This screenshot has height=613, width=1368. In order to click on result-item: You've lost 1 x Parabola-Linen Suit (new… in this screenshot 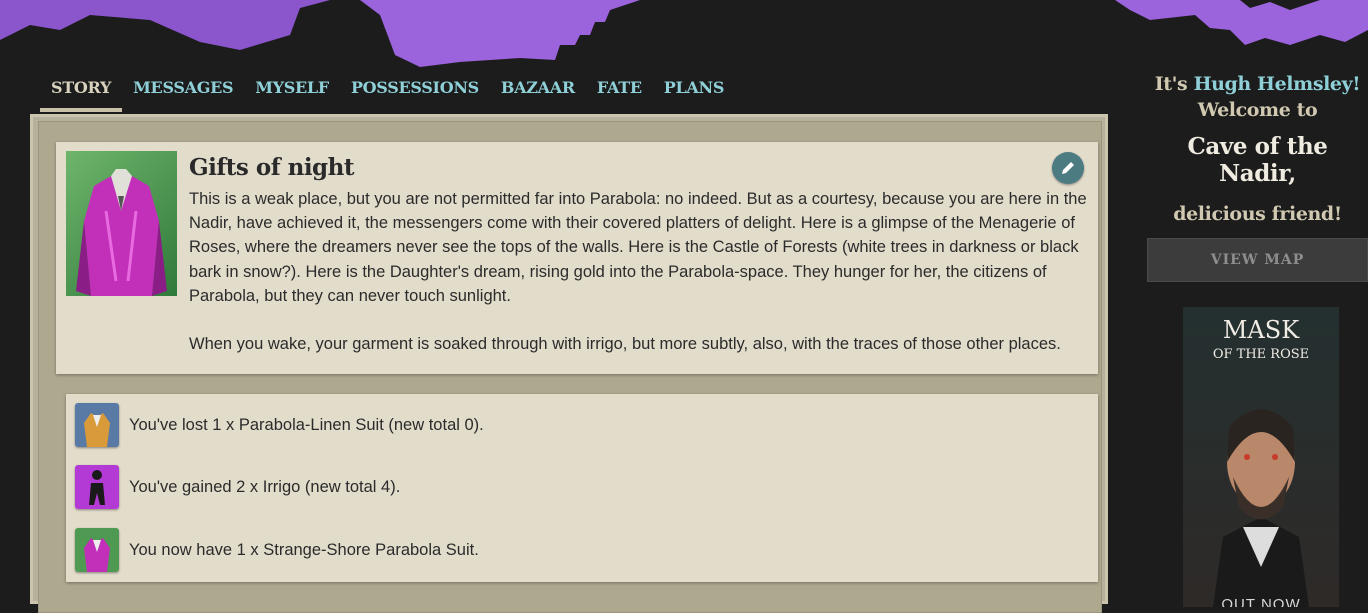, I will do `click(279, 425)`.